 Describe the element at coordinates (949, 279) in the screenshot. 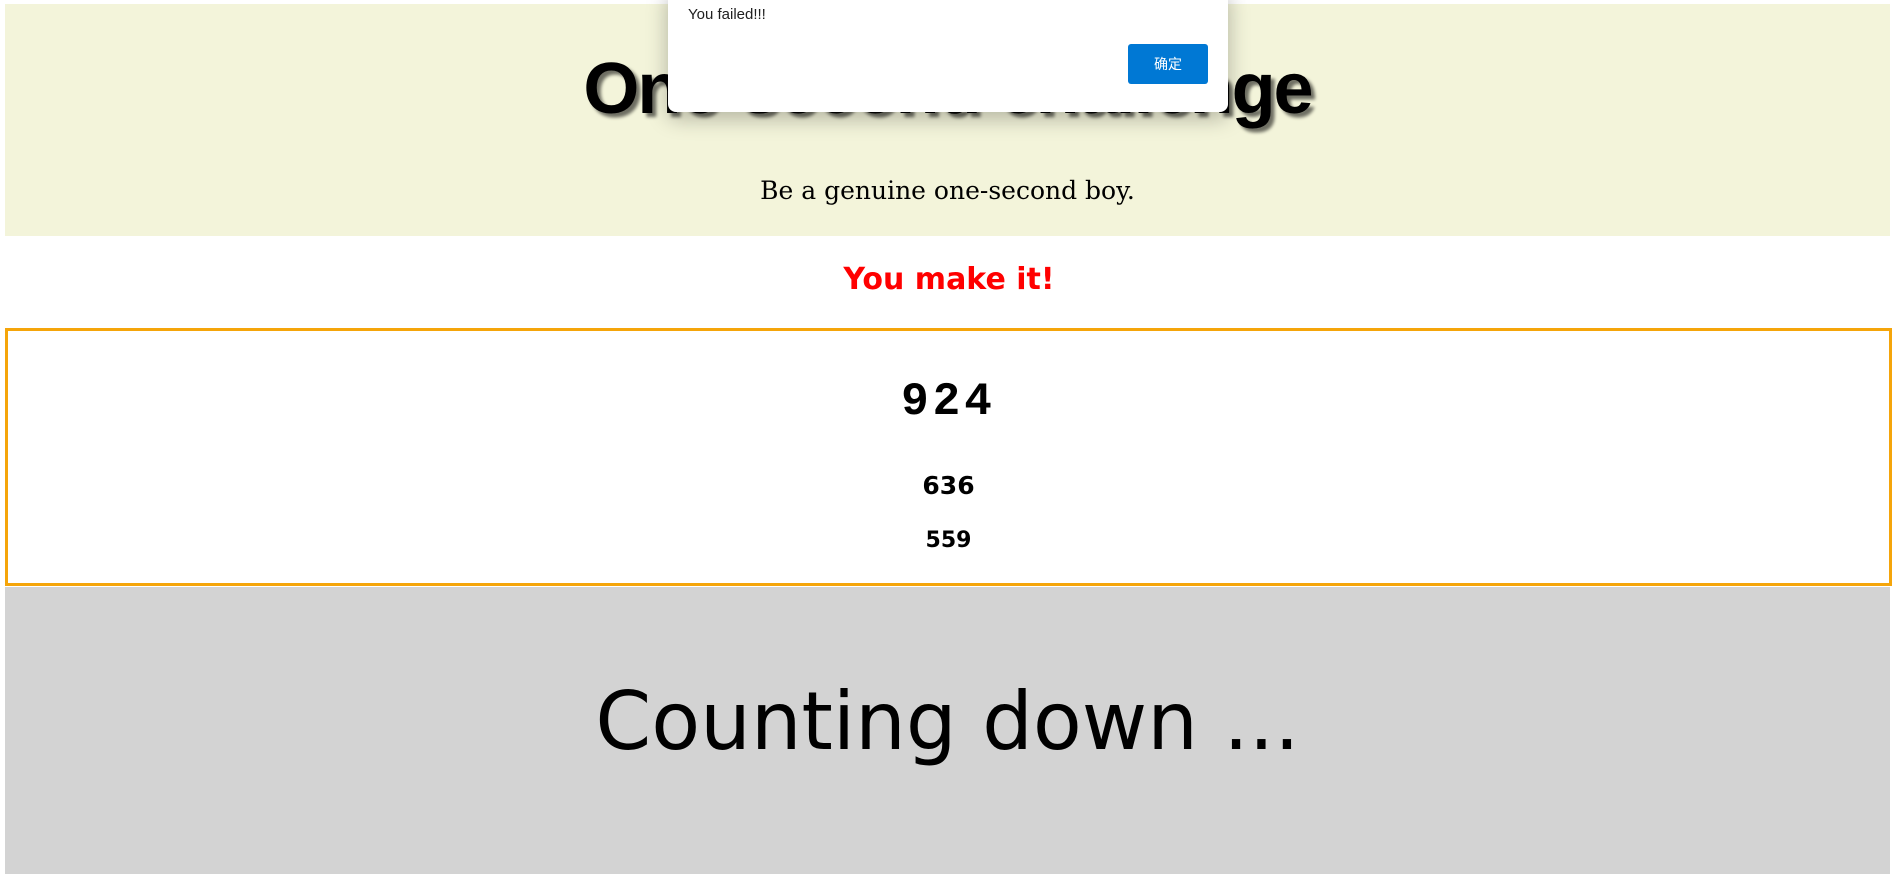

I see `result-message: You make it!` at that location.